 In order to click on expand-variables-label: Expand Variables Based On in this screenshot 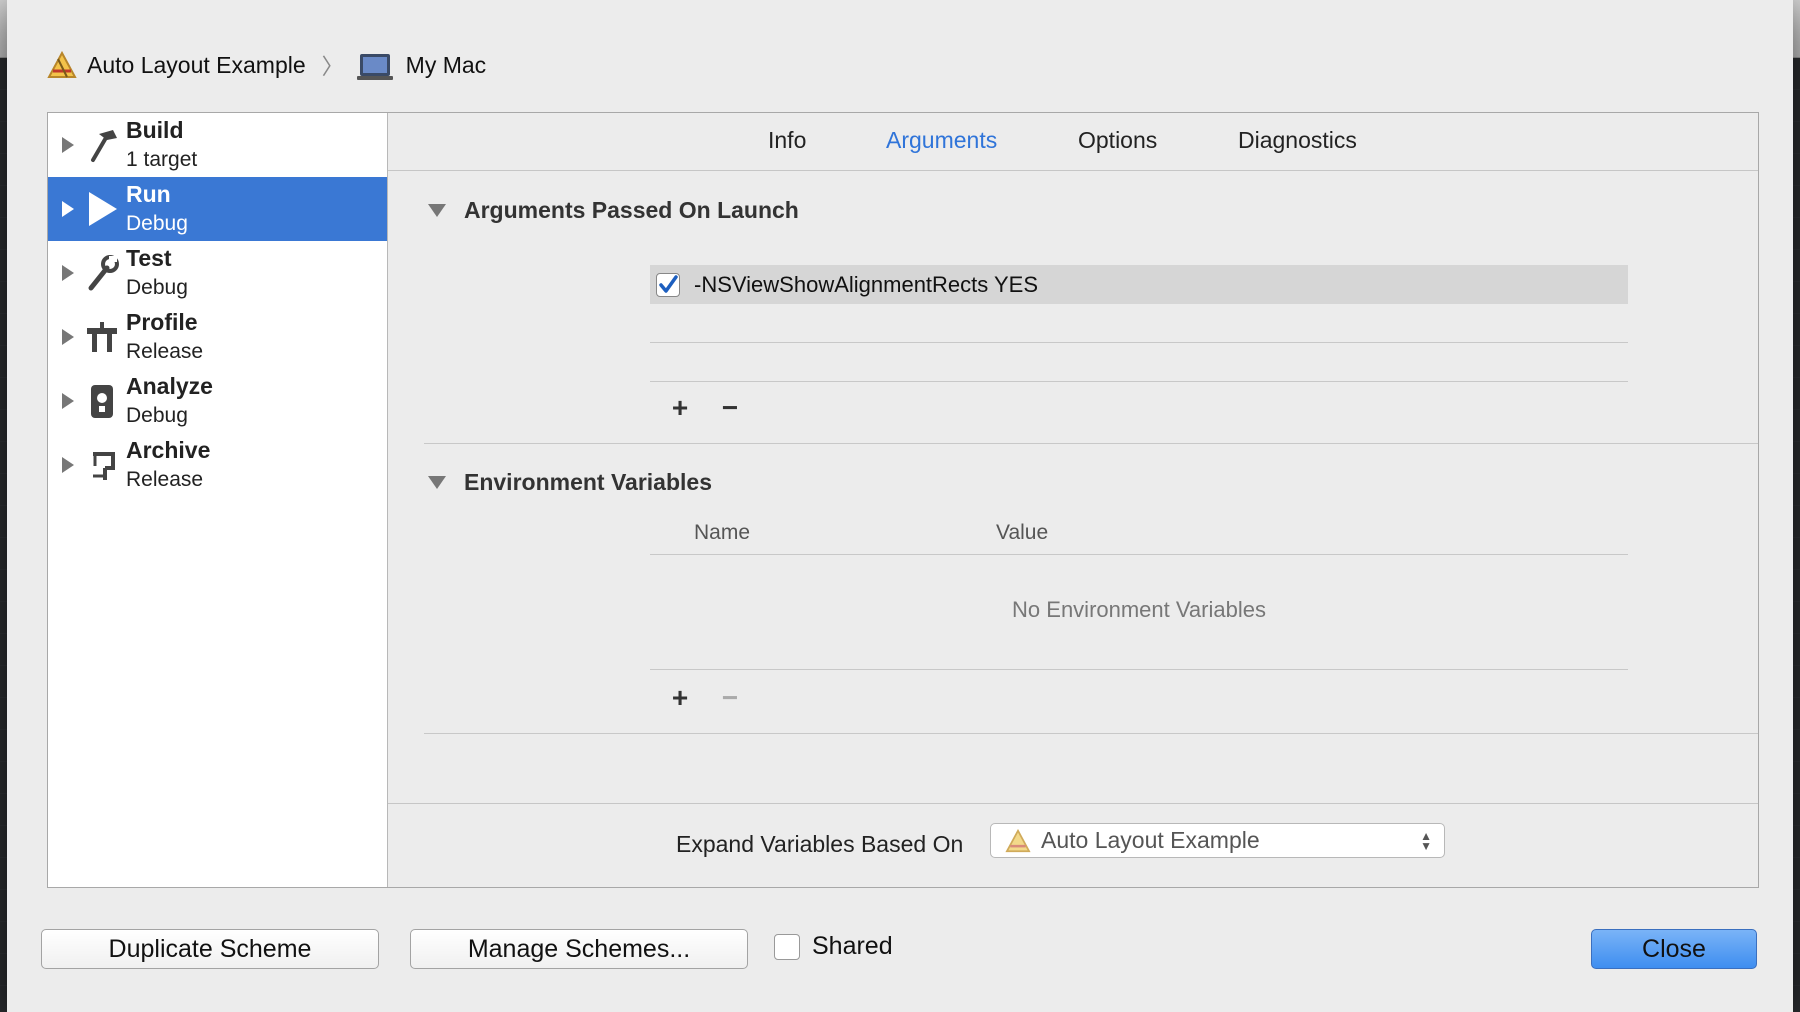, I will do `click(820, 844)`.